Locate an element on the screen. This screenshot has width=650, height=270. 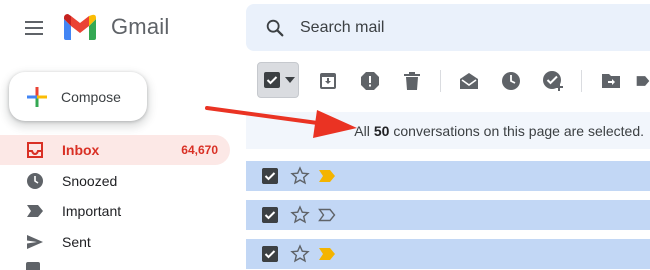
sidebar-item-label: Snoozed is located at coordinates (90, 181).